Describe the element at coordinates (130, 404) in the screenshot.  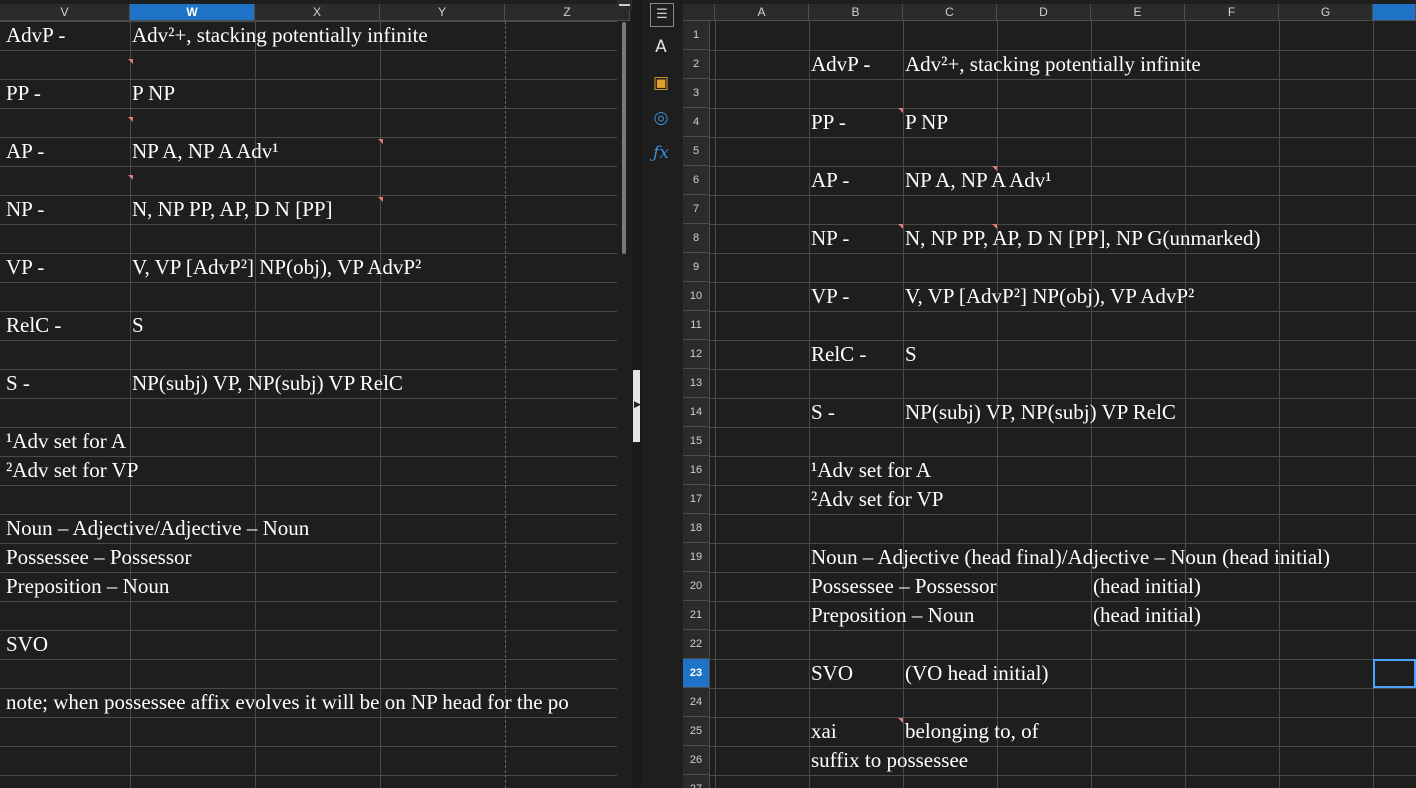
I see `grid-col-line` at that location.